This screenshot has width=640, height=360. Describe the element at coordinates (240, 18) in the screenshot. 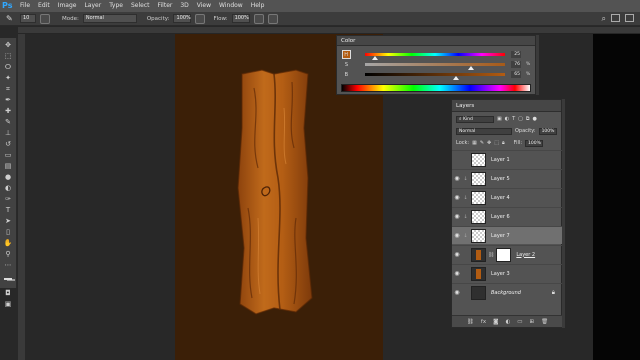

I see `flow-field: 100%` at that location.